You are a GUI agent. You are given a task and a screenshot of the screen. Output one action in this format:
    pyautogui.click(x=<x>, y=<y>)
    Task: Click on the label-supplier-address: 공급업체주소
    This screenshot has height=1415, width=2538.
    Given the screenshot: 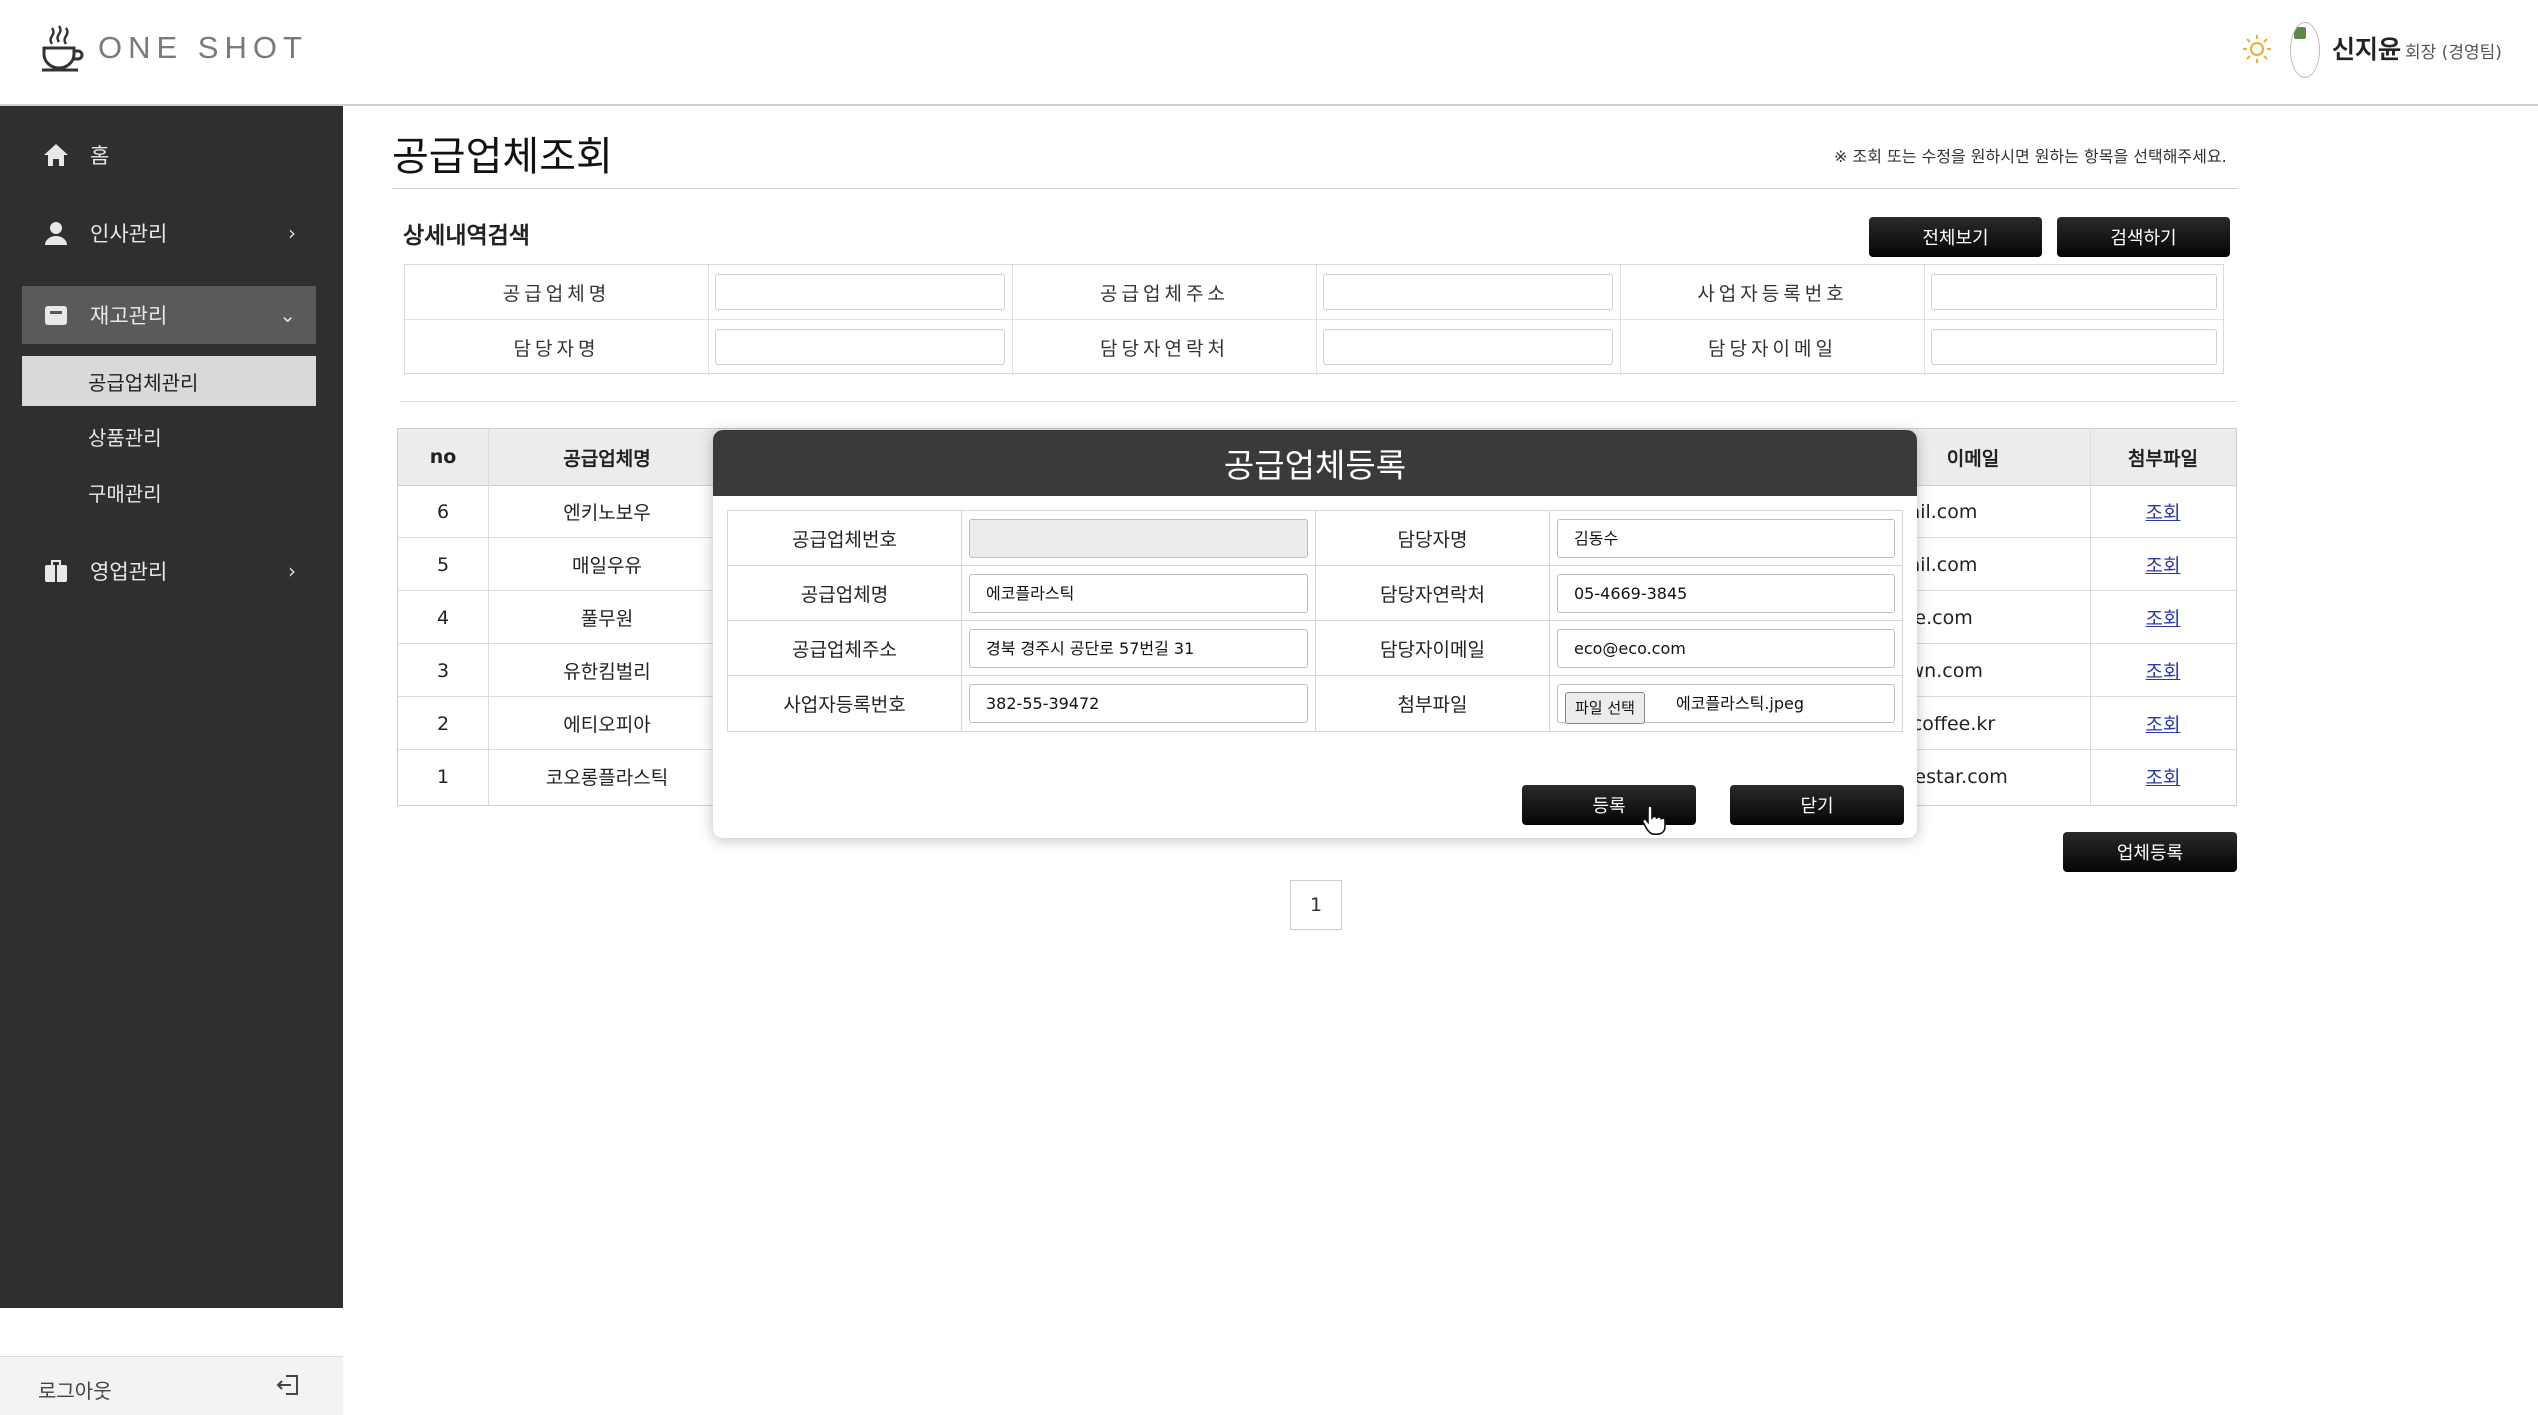 What is the action you would take?
    pyautogui.click(x=845, y=648)
    